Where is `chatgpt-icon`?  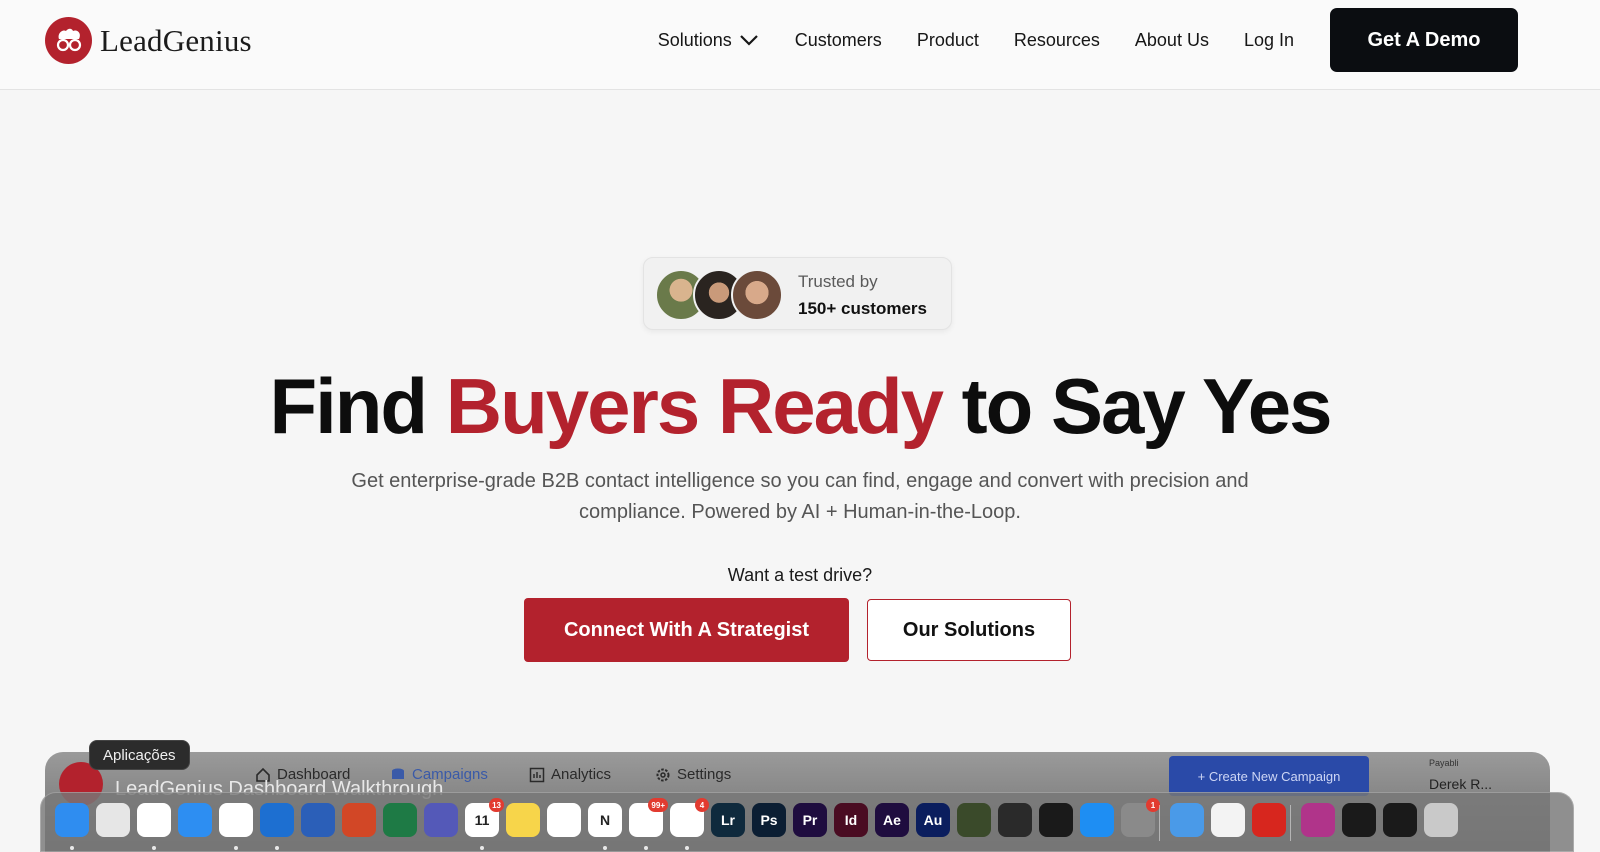
chatgpt-icon is located at coordinates (154, 820).